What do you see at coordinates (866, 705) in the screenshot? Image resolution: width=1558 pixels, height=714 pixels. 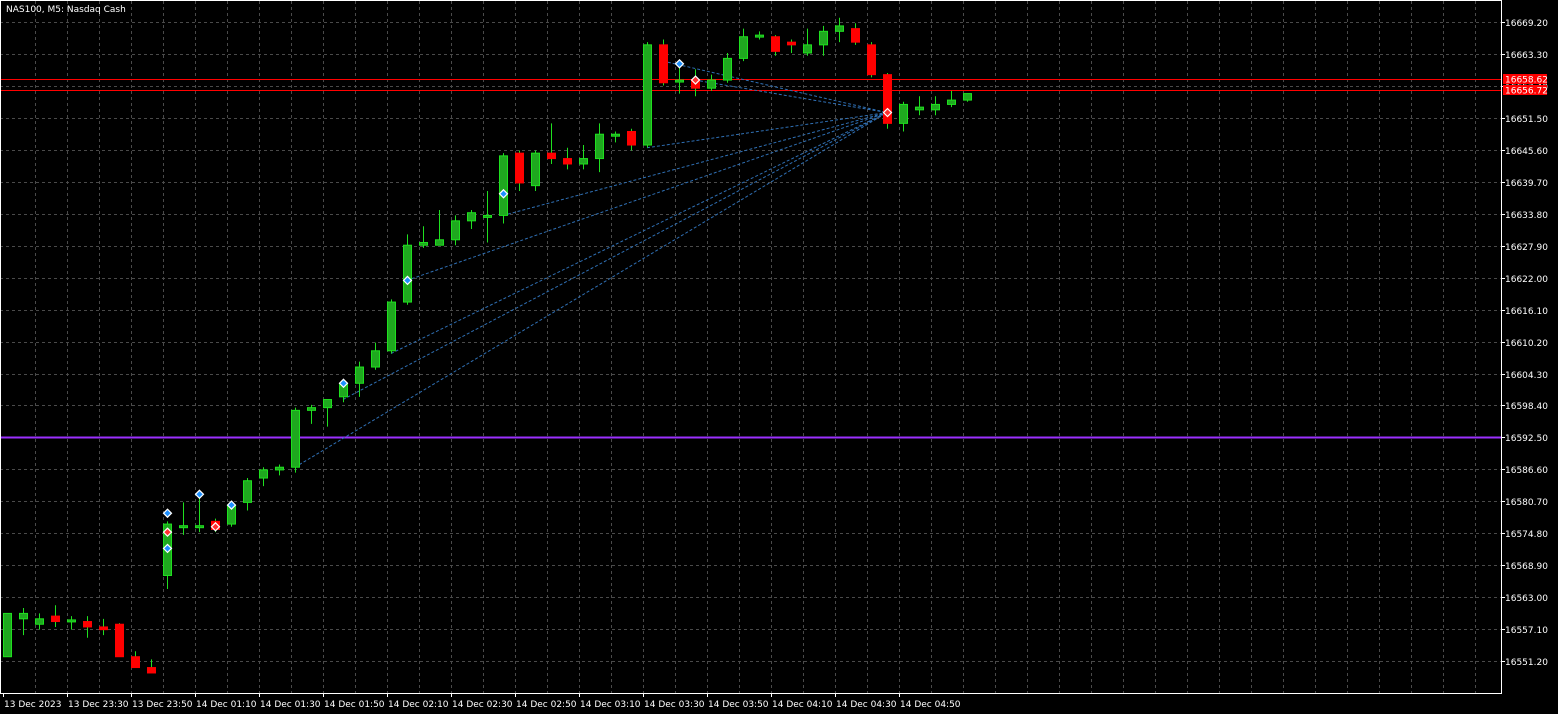 I see `x-tick-label: 14 Dec 04:30` at bounding box center [866, 705].